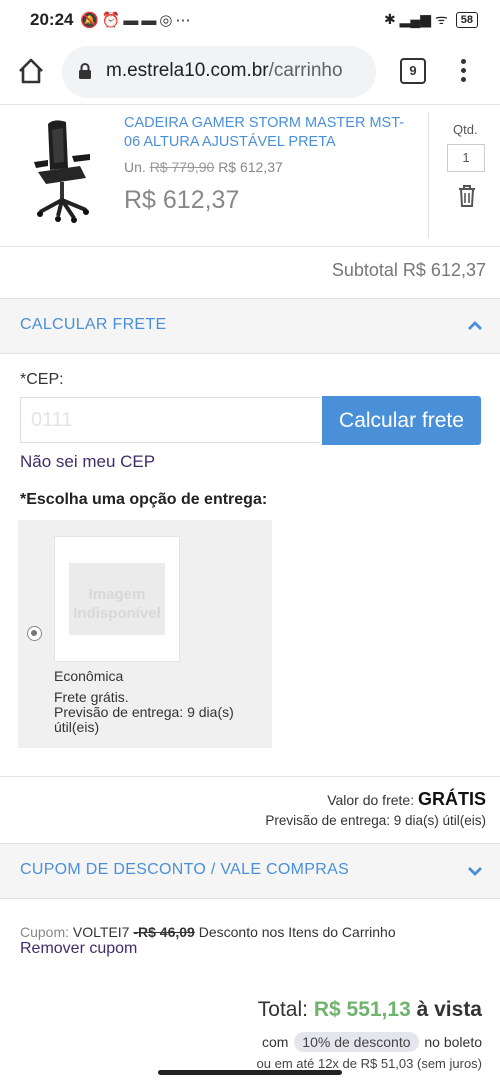  What do you see at coordinates (187, 70) in the screenshot?
I see `url-domain: m.estrela10.com.br` at bounding box center [187, 70].